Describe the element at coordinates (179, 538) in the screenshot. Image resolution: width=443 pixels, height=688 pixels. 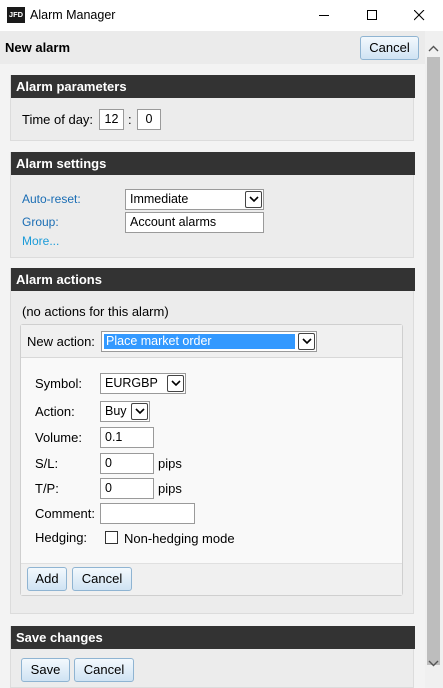
I see `non-hedging-label: Non-hedging mode` at that location.